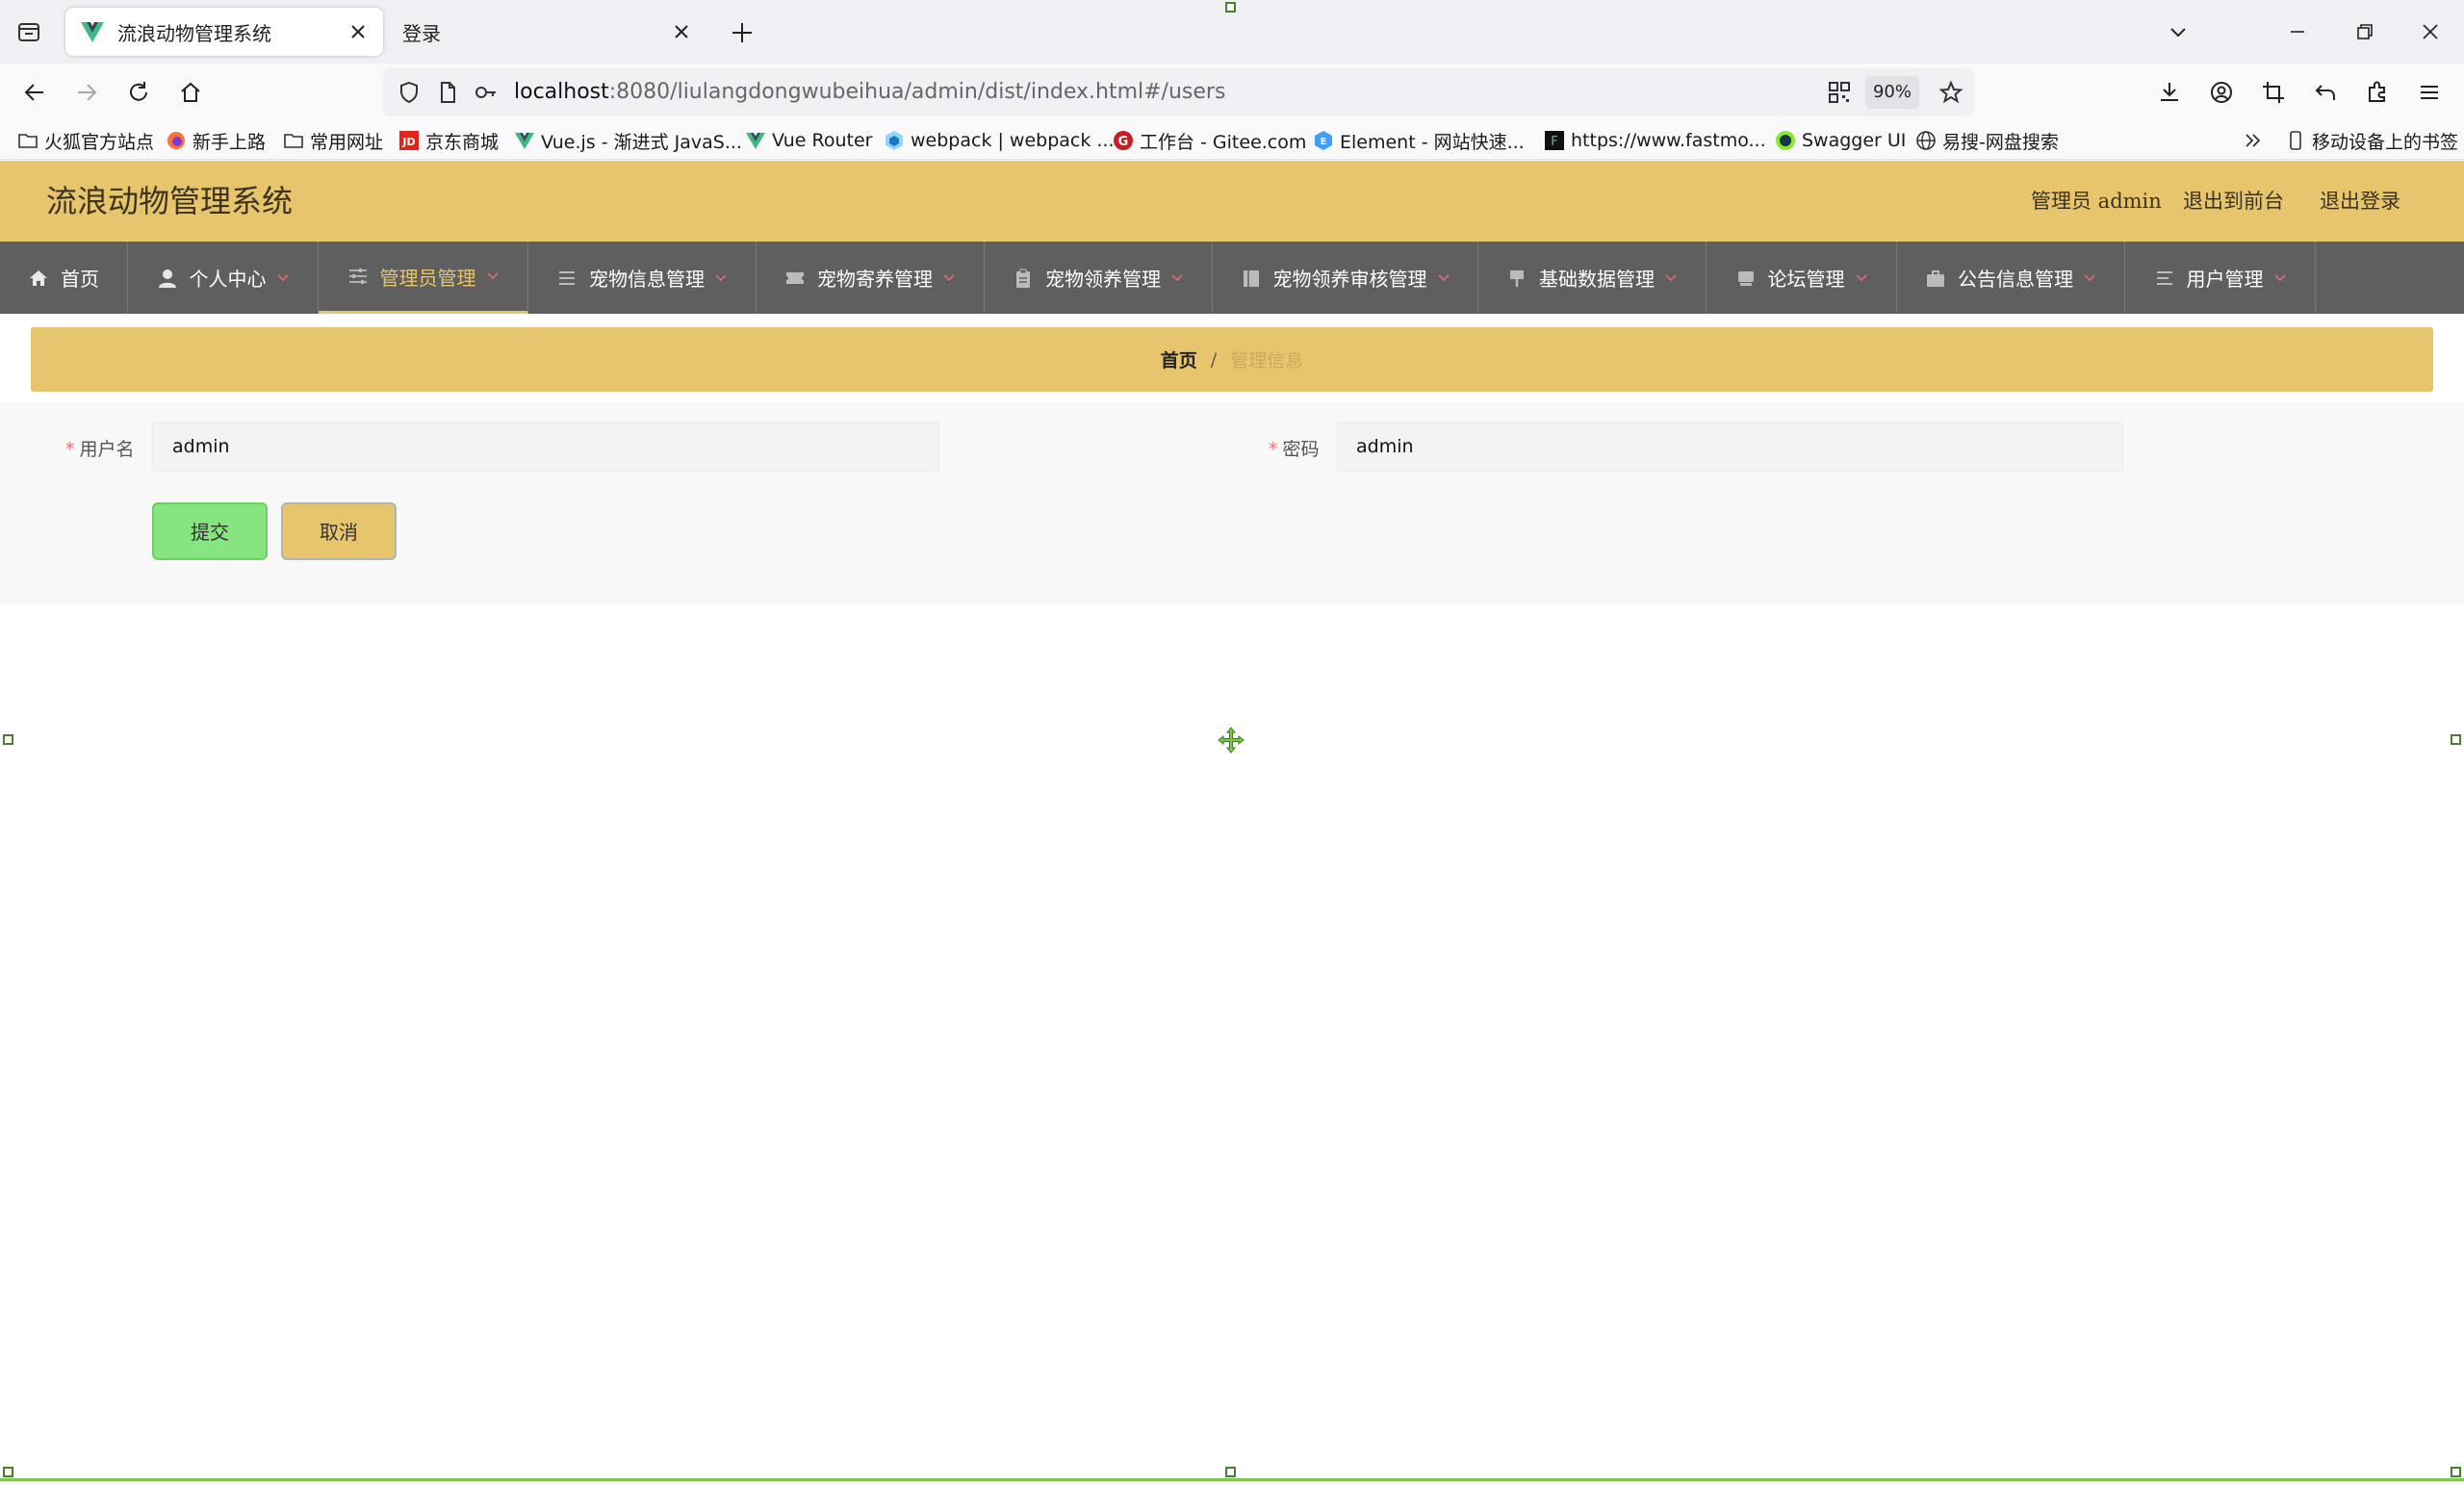 This screenshot has height=1485, width=2464. Describe the element at coordinates (339, 531) in the screenshot. I see `cancel-button: 取消` at that location.